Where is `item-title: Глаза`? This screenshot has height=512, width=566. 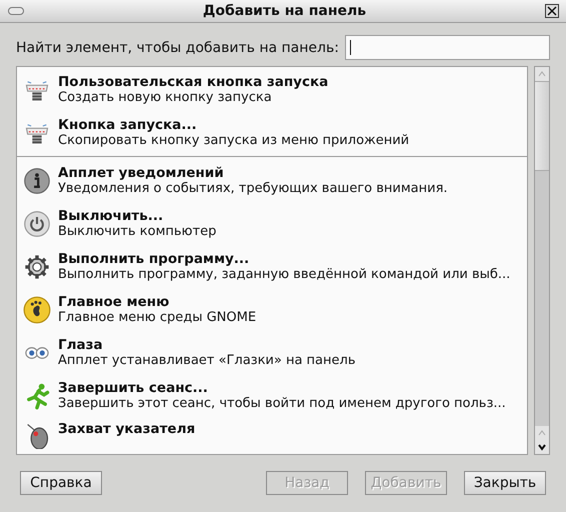
item-title: Глаза is located at coordinates (207, 344).